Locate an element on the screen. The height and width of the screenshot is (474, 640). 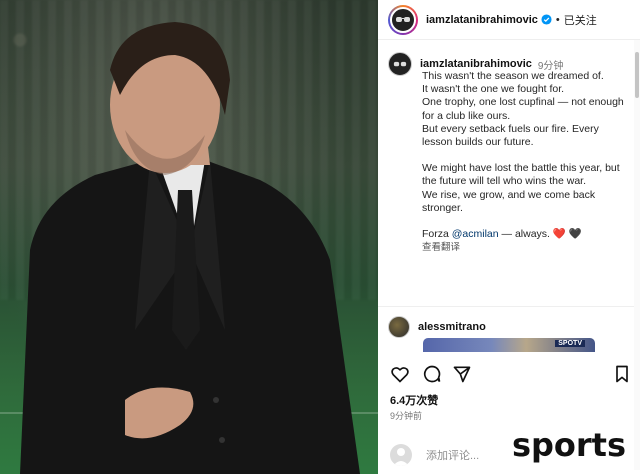
mention-link: @acmilan is located at coordinates (475, 234).